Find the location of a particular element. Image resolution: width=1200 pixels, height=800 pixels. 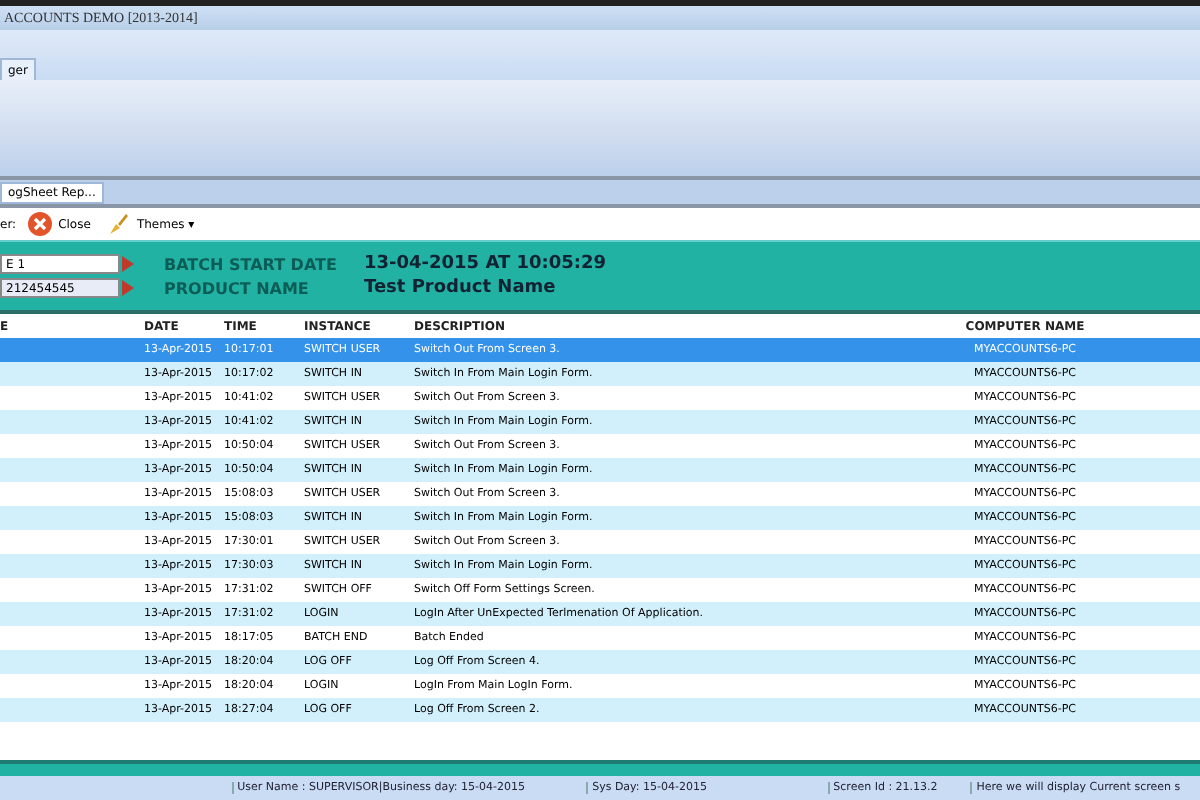

info-value: Test Product Name is located at coordinates (460, 288).